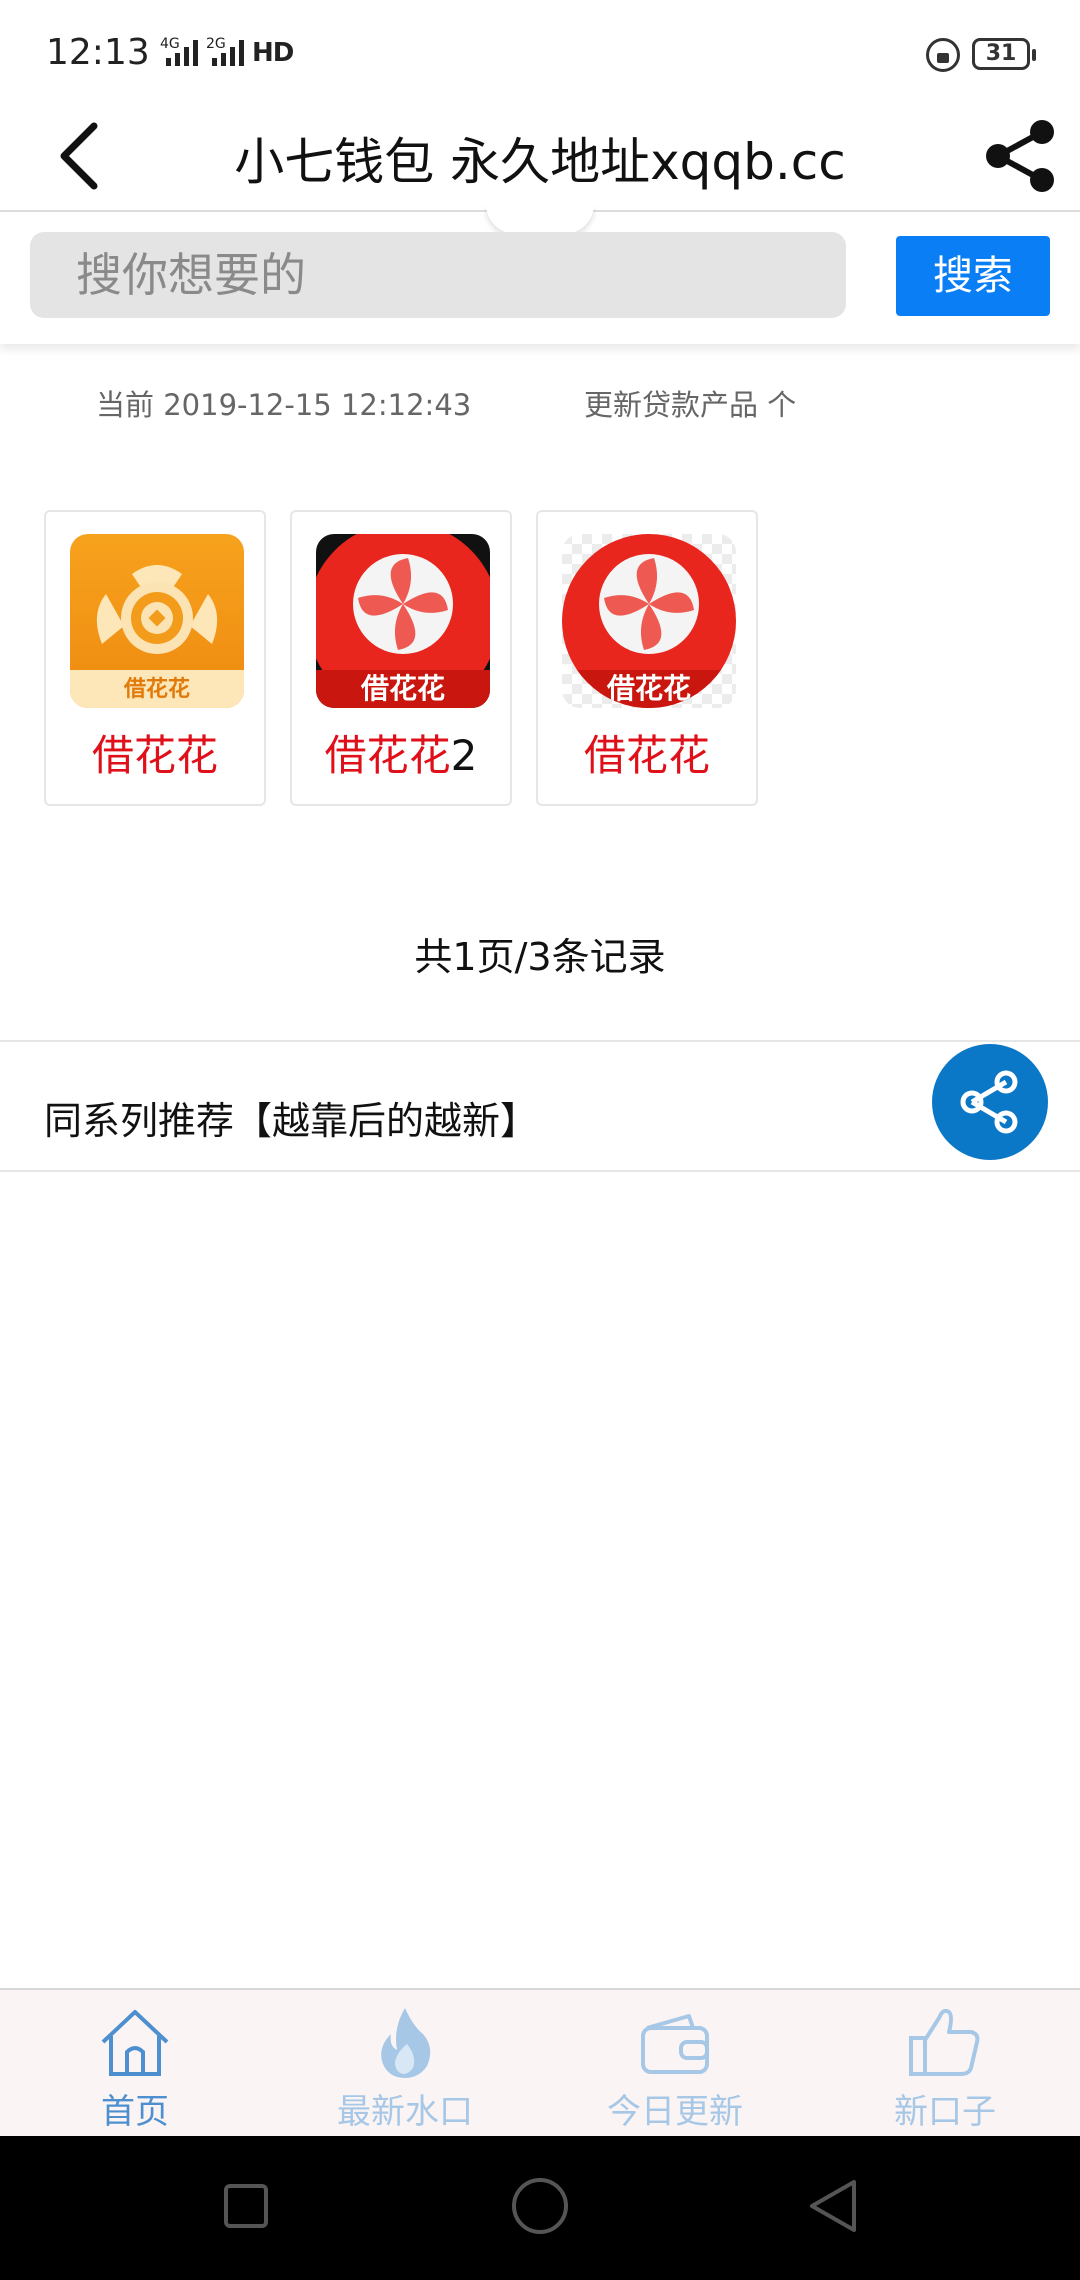  I want to click on nav-item-today: 今日更新, so click(675, 2064).